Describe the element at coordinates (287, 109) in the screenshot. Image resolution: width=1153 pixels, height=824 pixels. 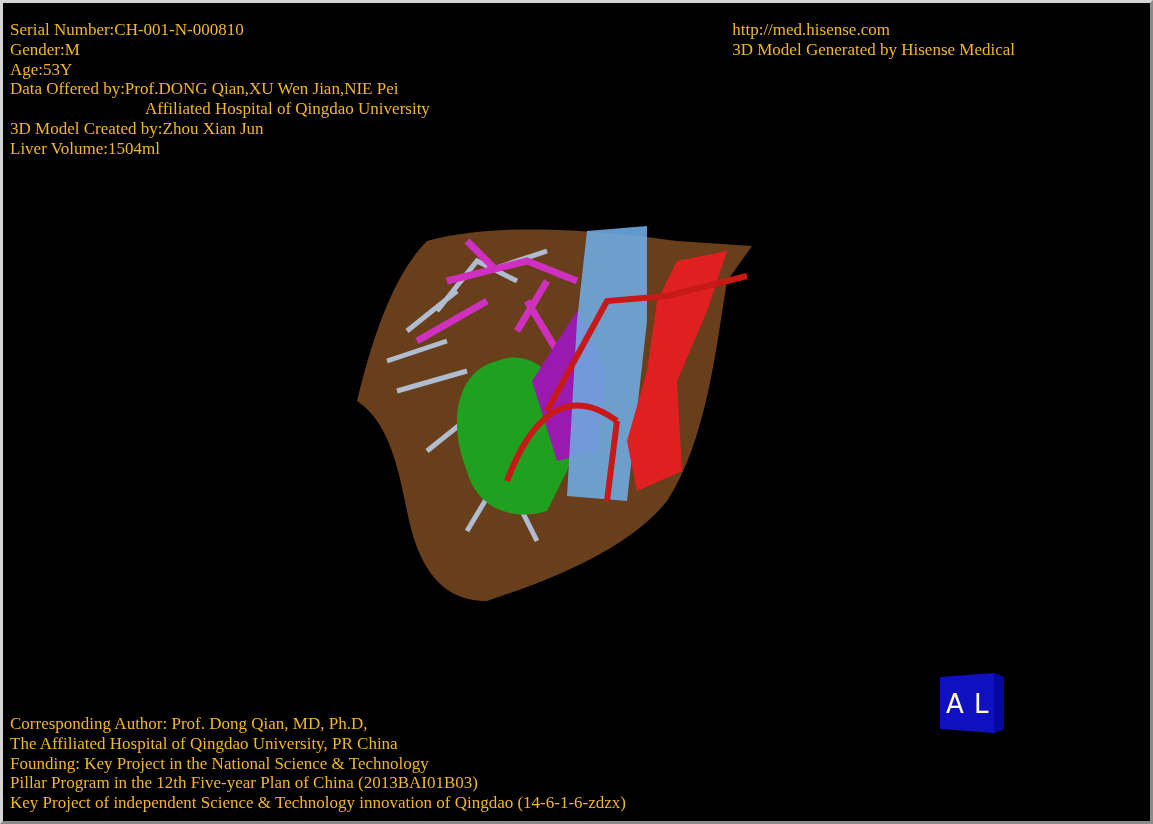
I see `info-line: Affiliated Hospital of Qingdao University` at that location.